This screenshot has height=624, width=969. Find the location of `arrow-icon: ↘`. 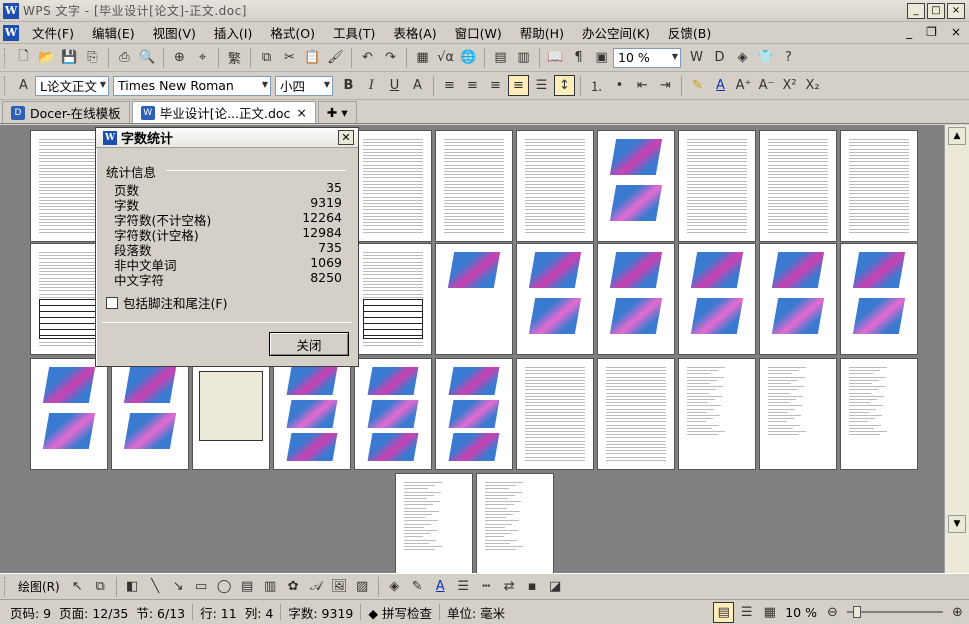

arrow-icon: ↘ is located at coordinates (178, 586).